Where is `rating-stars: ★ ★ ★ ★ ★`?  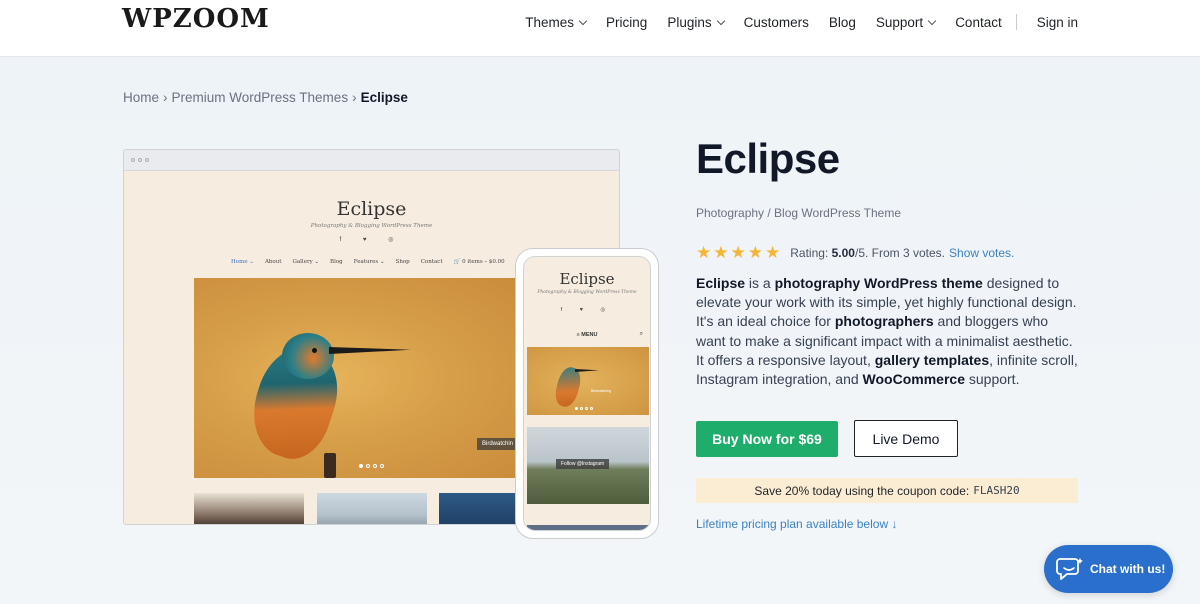 rating-stars: ★ ★ ★ ★ ★ is located at coordinates (739, 252).